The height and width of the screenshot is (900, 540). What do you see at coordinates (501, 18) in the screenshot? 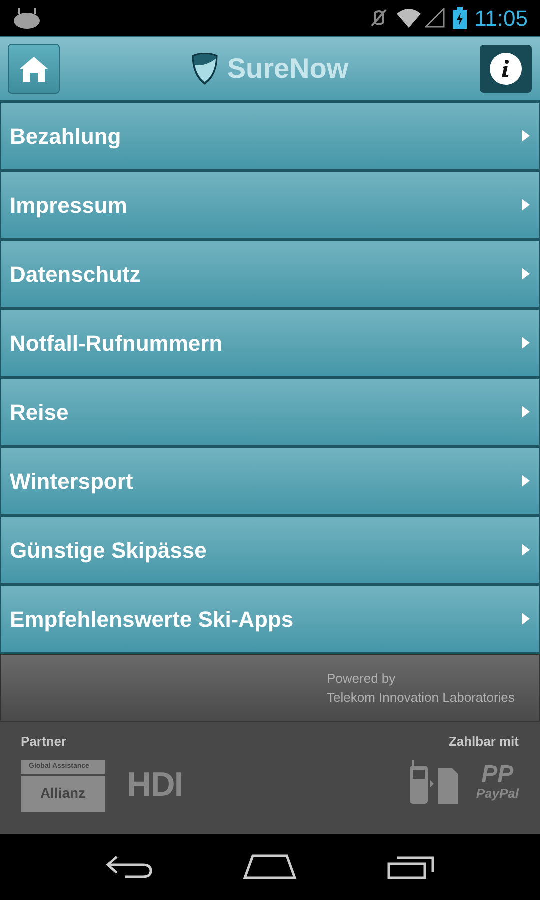
I see `status-time: 11:05` at bounding box center [501, 18].